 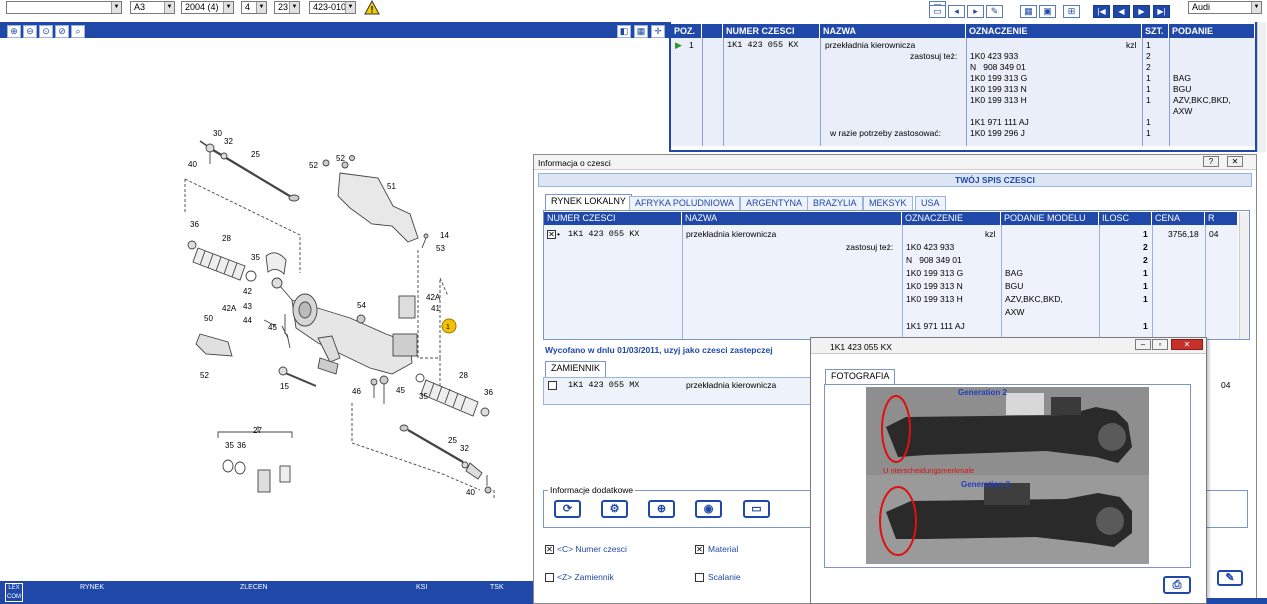 I want to click on info-col-cena: CENA, so click(x=1178, y=218).